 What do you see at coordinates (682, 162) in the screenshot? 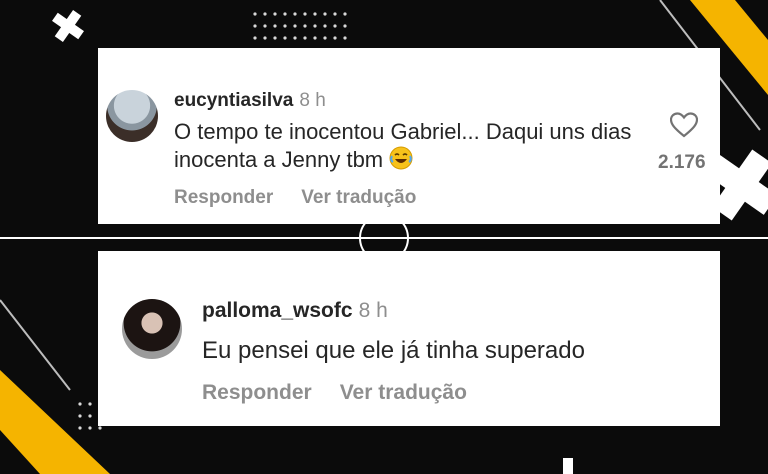
I see `like-count: 2.176` at bounding box center [682, 162].